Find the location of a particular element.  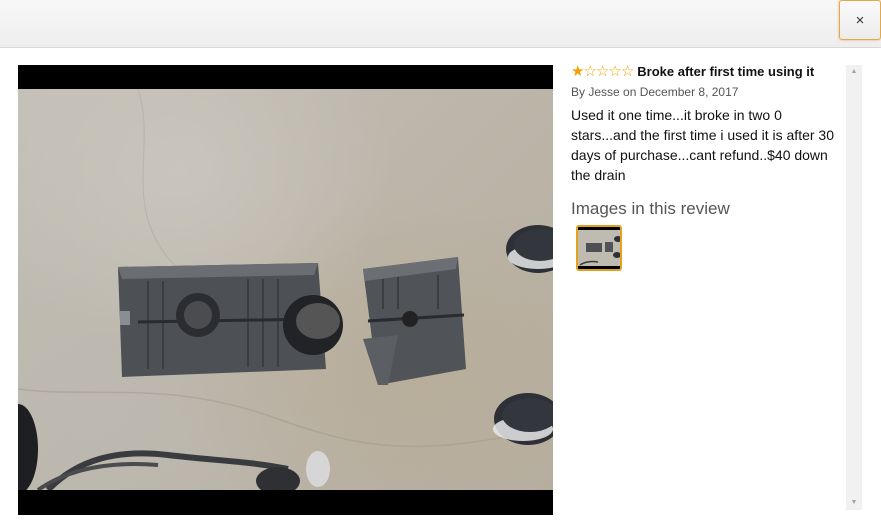

shoe-bottom is located at coordinates (523, 419).